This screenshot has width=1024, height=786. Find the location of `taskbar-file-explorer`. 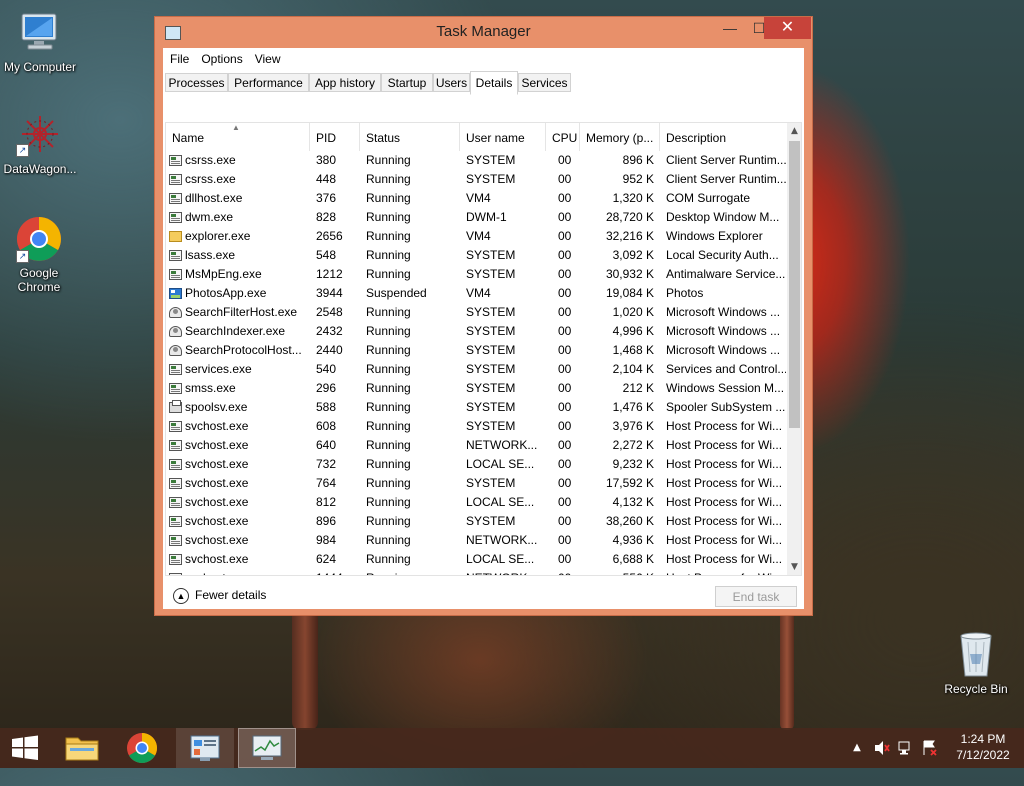

taskbar-file-explorer is located at coordinates (82, 748).